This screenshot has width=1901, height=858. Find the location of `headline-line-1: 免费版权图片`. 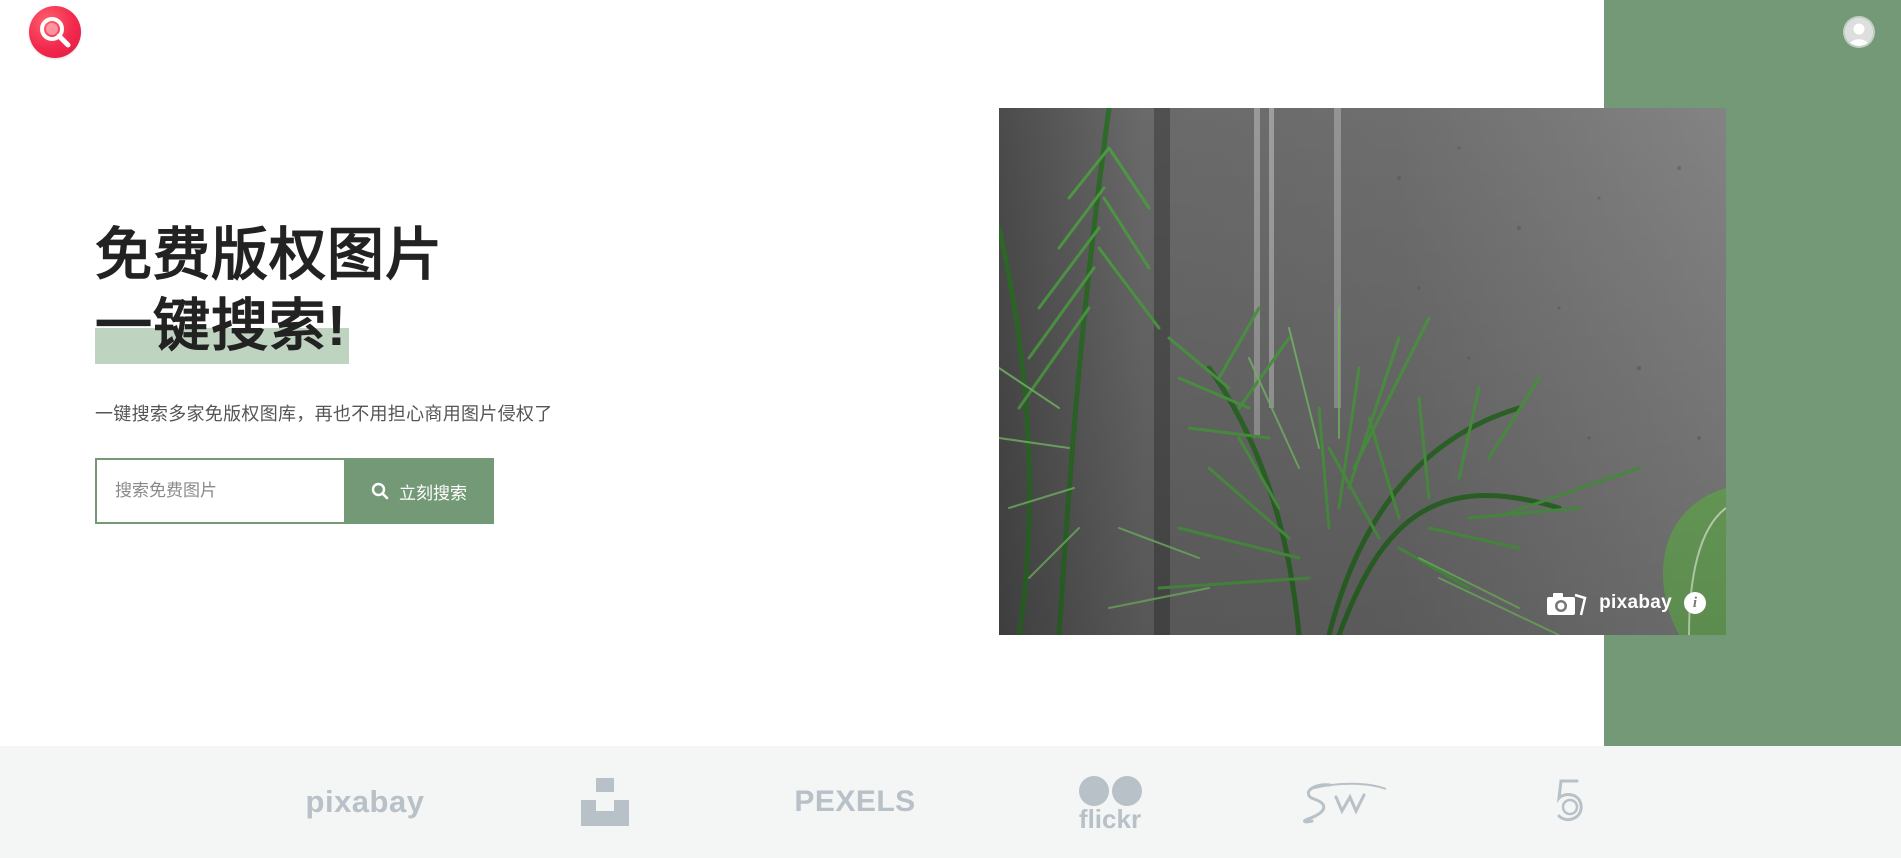

headline-line-1: 免费版权图片 is located at coordinates (269, 255).